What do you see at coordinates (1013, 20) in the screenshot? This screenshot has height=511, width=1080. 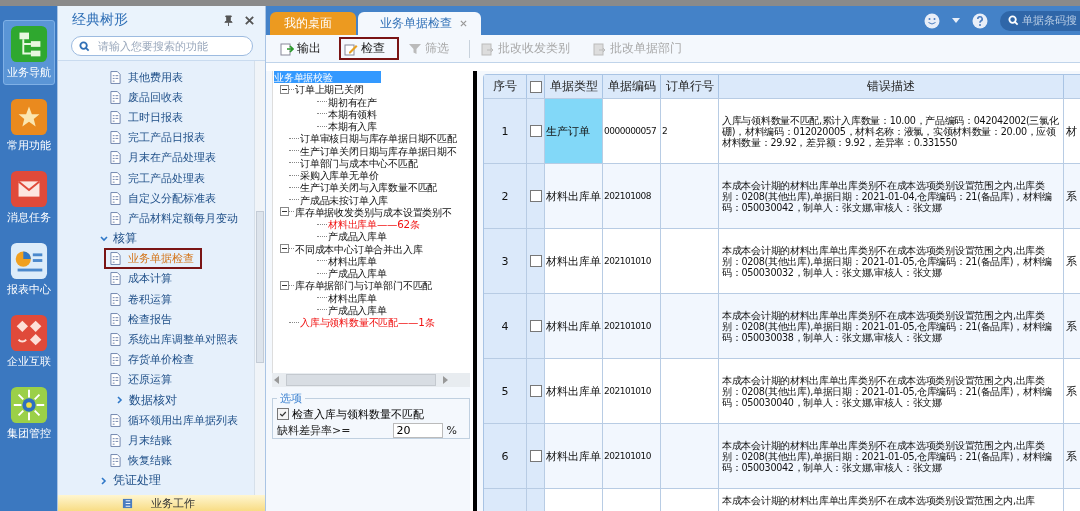 I see `search-icon` at bounding box center [1013, 20].